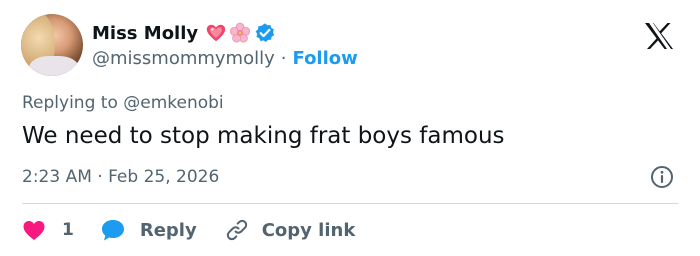  What do you see at coordinates (308, 230) in the screenshot?
I see `copy-link-label: Copy link` at bounding box center [308, 230].